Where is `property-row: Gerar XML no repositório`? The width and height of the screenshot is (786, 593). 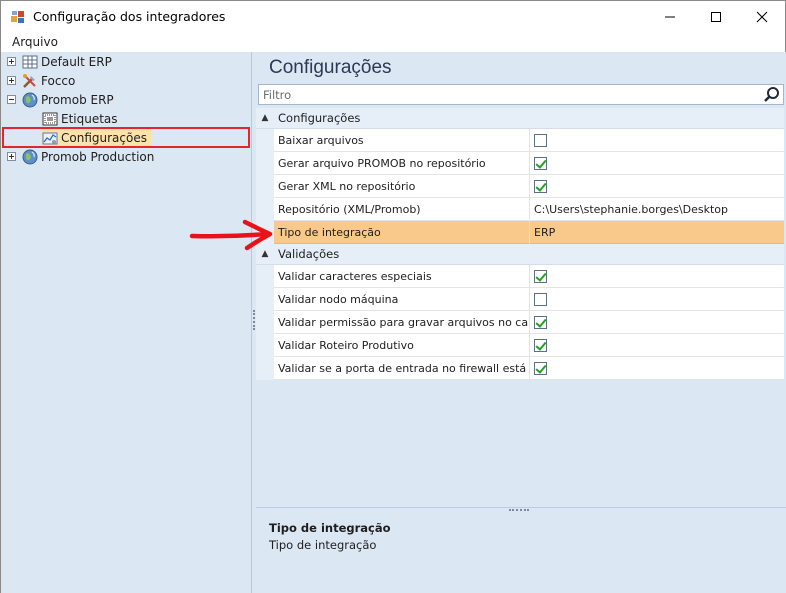
property-row: Gerar XML no repositório is located at coordinates (520, 186).